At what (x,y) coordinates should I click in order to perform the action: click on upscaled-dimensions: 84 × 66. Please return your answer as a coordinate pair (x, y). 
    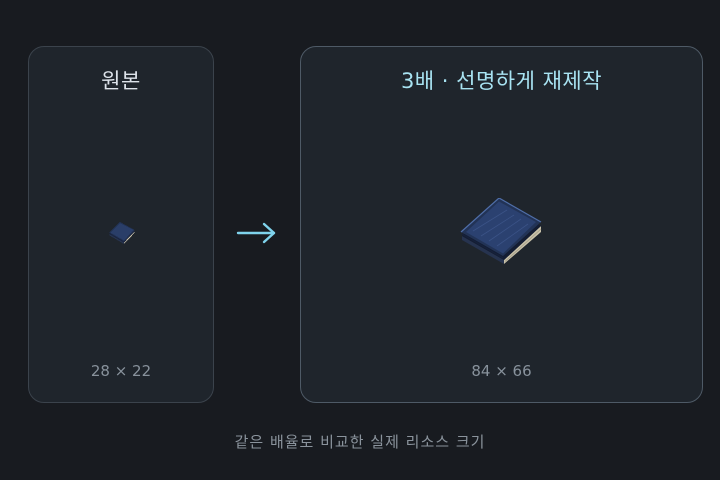
    Looking at the image, I should click on (501, 371).